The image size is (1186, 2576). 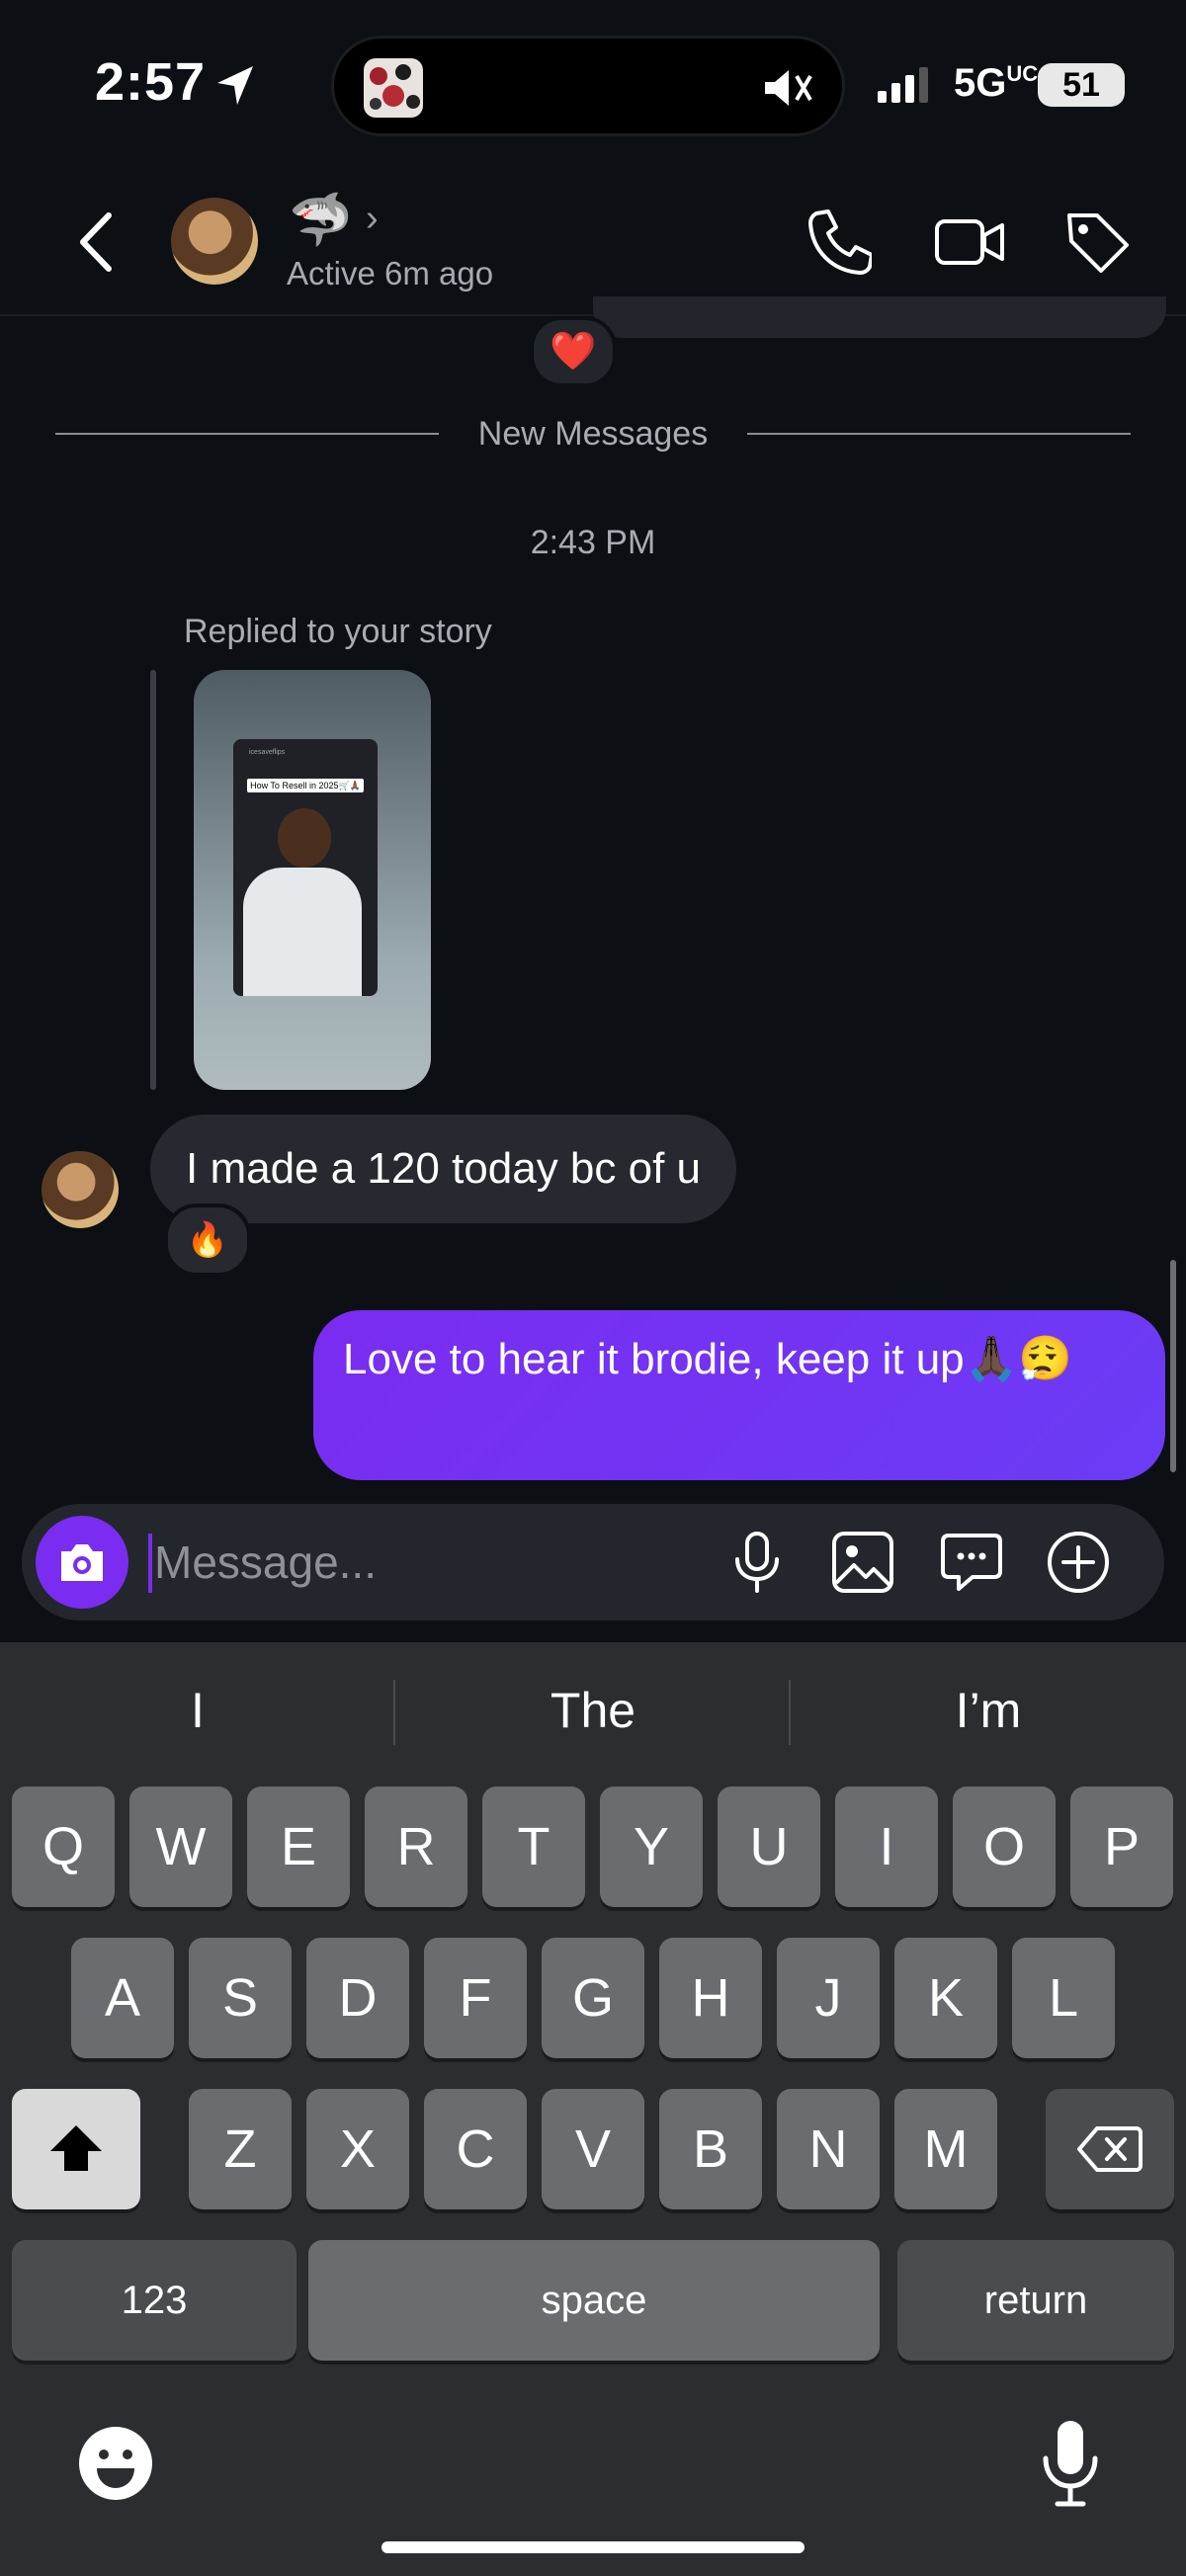 What do you see at coordinates (593, 542) in the screenshot?
I see `message-timestamp: 2:43 PM` at bounding box center [593, 542].